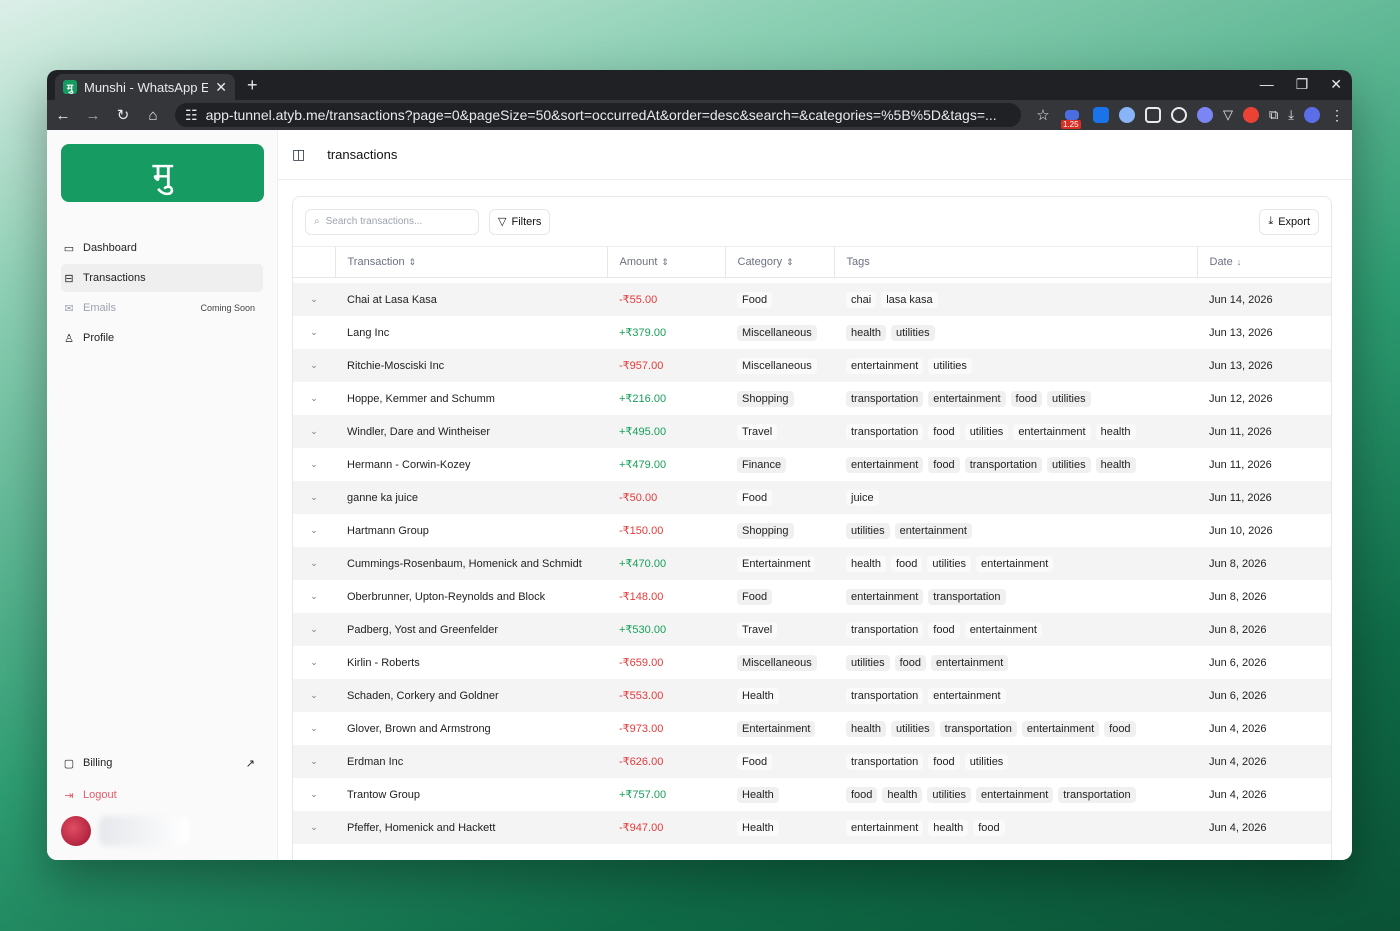 The height and width of the screenshot is (931, 1400). What do you see at coordinates (776, 728) in the screenshot?
I see `category-badge: Entertainment` at bounding box center [776, 728].